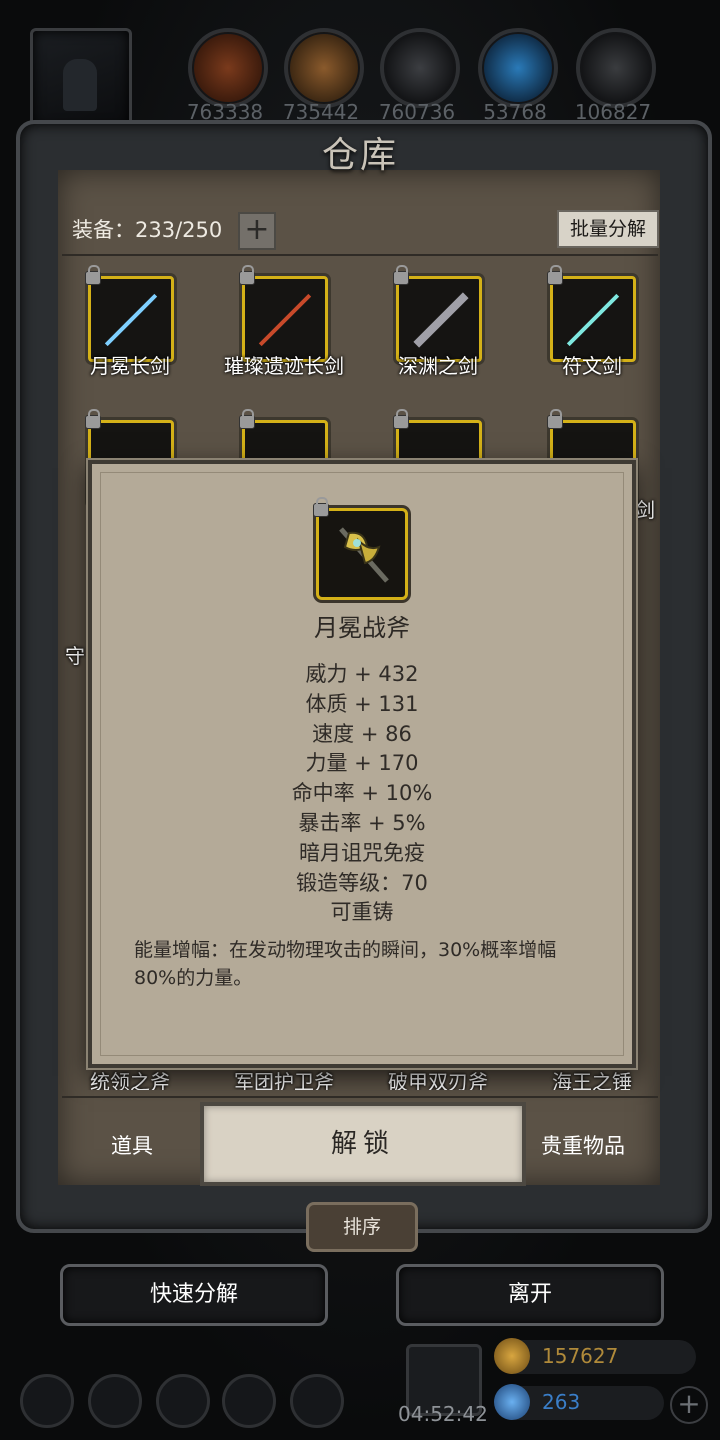 The width and height of the screenshot is (720, 1440). What do you see at coordinates (249, 1401) in the screenshot?
I see `mail-icon` at bounding box center [249, 1401].